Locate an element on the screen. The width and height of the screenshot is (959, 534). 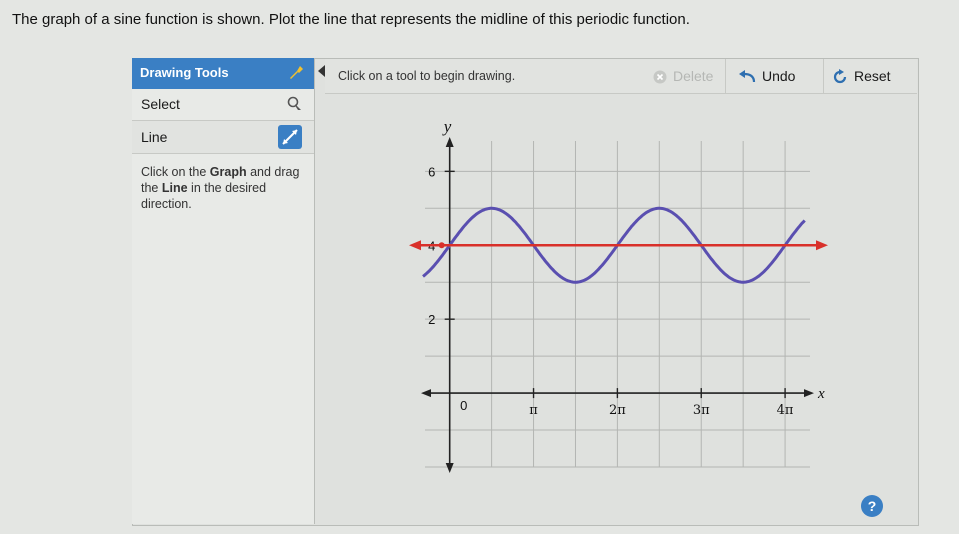
reset-label: Reset is located at coordinates (872, 76).